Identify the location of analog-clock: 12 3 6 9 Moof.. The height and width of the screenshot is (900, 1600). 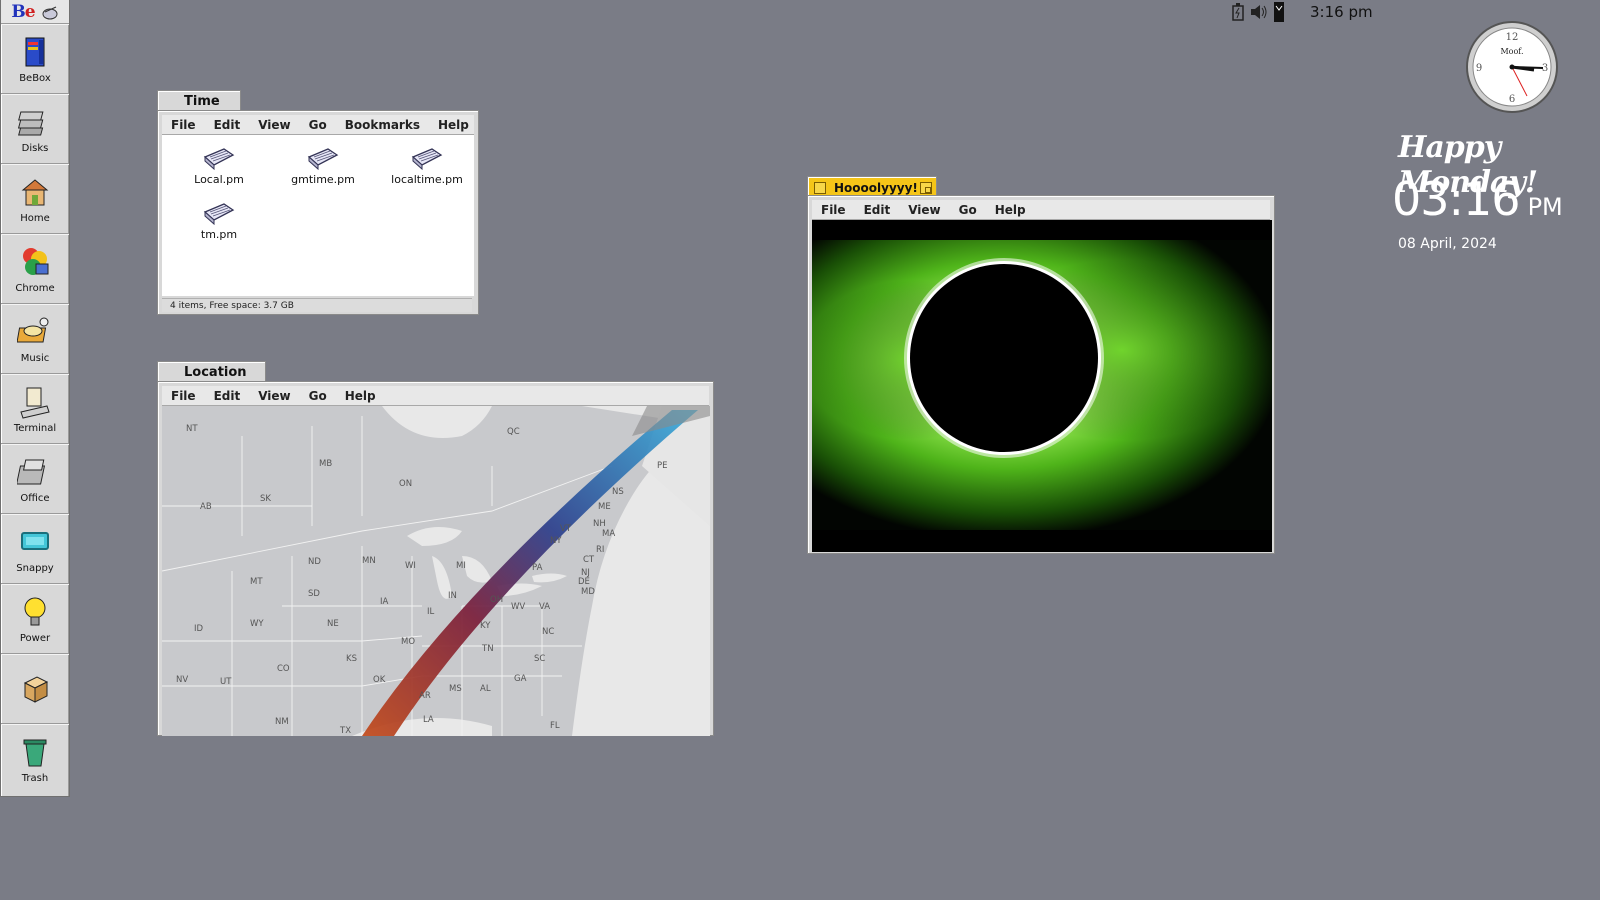
(1512, 67).